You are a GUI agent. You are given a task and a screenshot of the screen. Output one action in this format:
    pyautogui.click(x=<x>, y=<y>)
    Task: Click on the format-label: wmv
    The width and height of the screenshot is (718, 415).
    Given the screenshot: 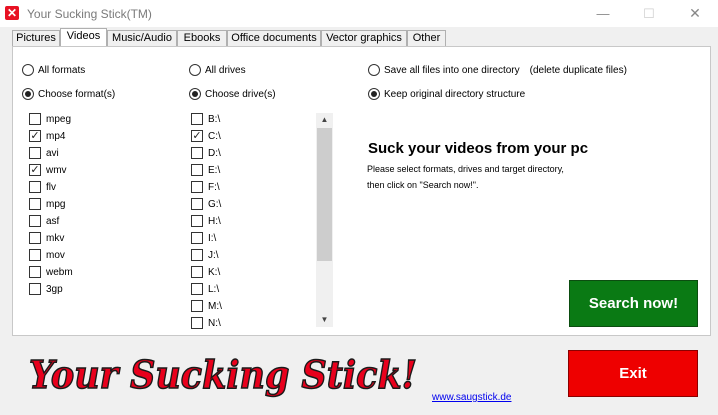 What is the action you would take?
    pyautogui.click(x=56, y=170)
    